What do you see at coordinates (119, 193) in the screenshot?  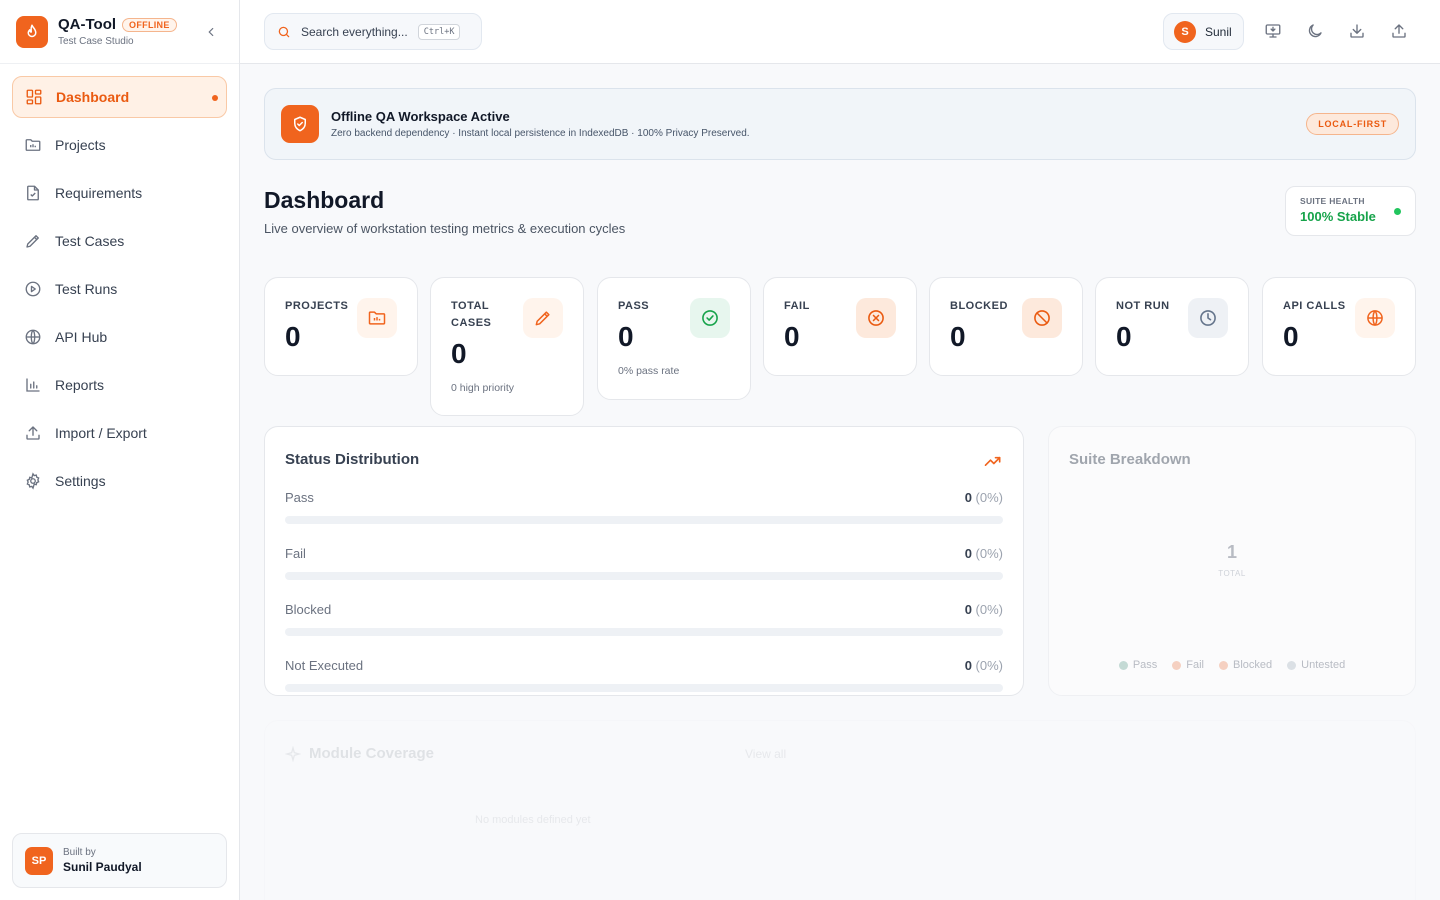 I see `sidebar-item-requirements: Requirements` at bounding box center [119, 193].